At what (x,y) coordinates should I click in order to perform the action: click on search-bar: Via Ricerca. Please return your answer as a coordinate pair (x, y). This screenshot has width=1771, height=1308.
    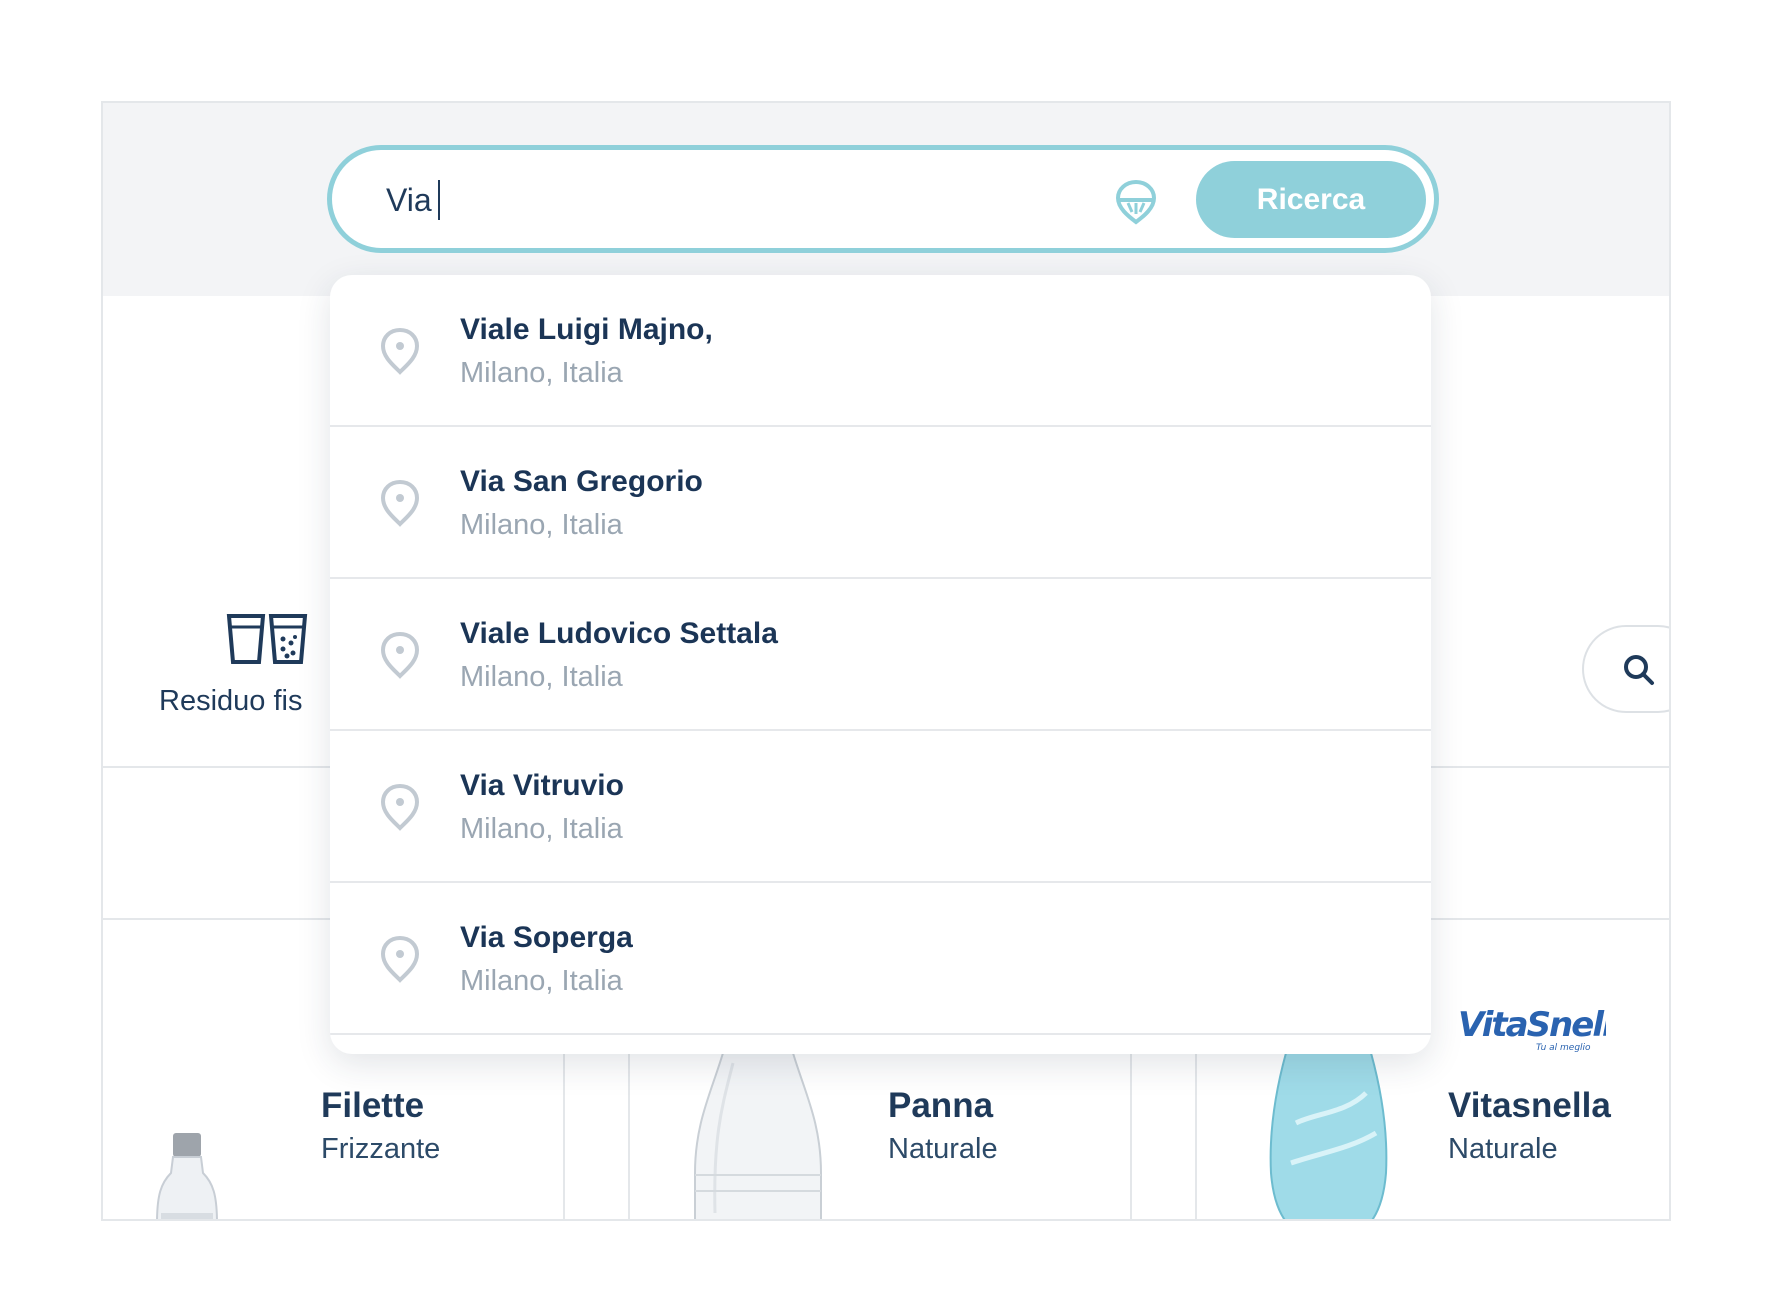
    Looking at the image, I should click on (883, 199).